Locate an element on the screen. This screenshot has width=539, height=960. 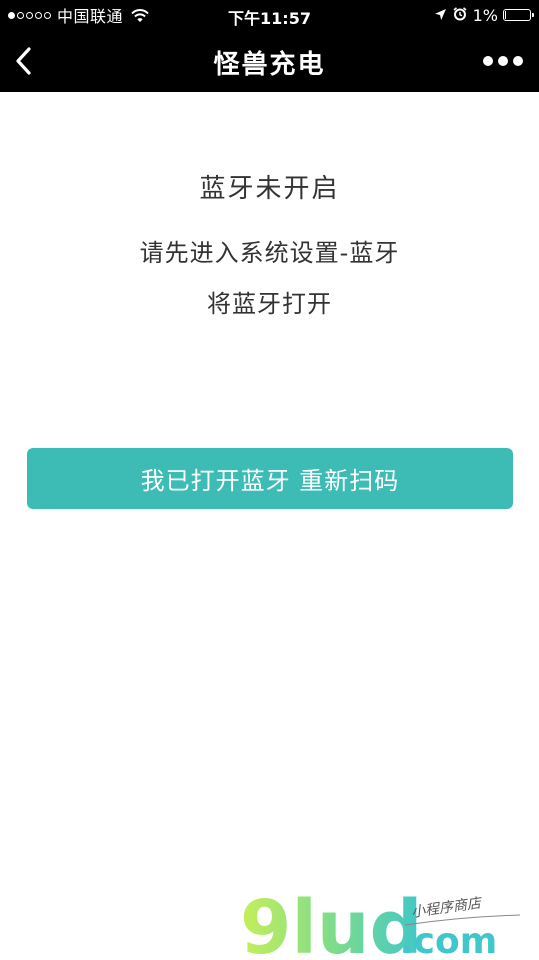
location-arrow-icon is located at coordinates (440, 15).